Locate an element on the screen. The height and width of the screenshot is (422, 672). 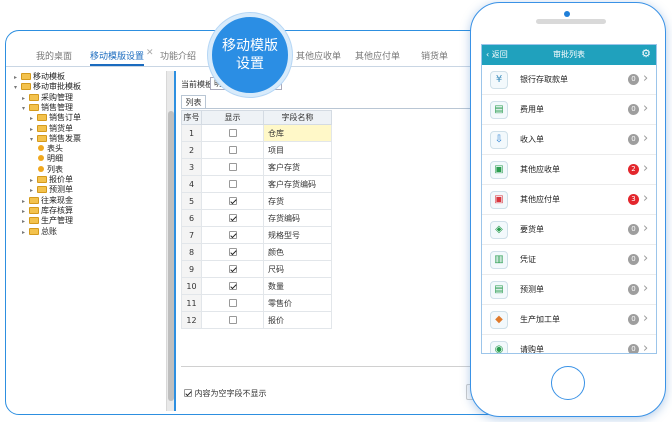
expense-icon: ▤ is located at coordinates (499, 110).